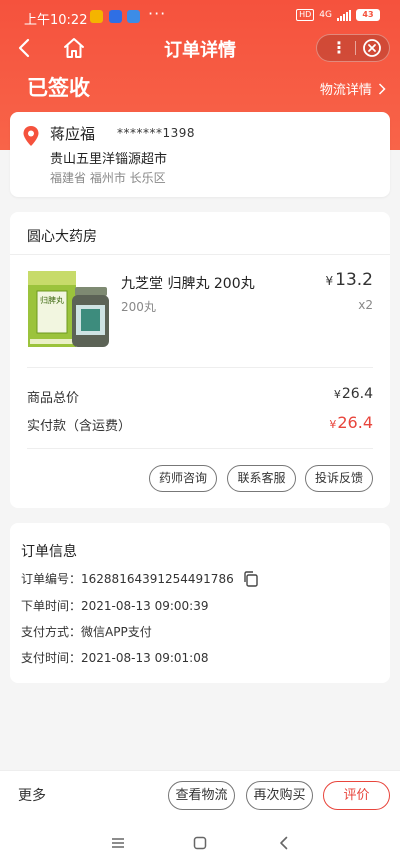 This screenshot has width=400, height=867. What do you see at coordinates (62, 236) in the screenshot?
I see `shop-name: 圆心大药房` at bounding box center [62, 236].